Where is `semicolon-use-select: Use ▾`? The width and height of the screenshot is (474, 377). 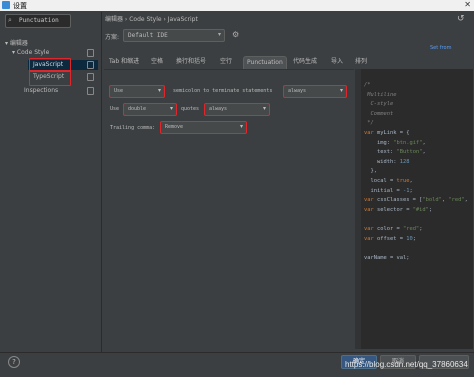
semicolon-use-select: Use ▾ is located at coordinates (137, 91).